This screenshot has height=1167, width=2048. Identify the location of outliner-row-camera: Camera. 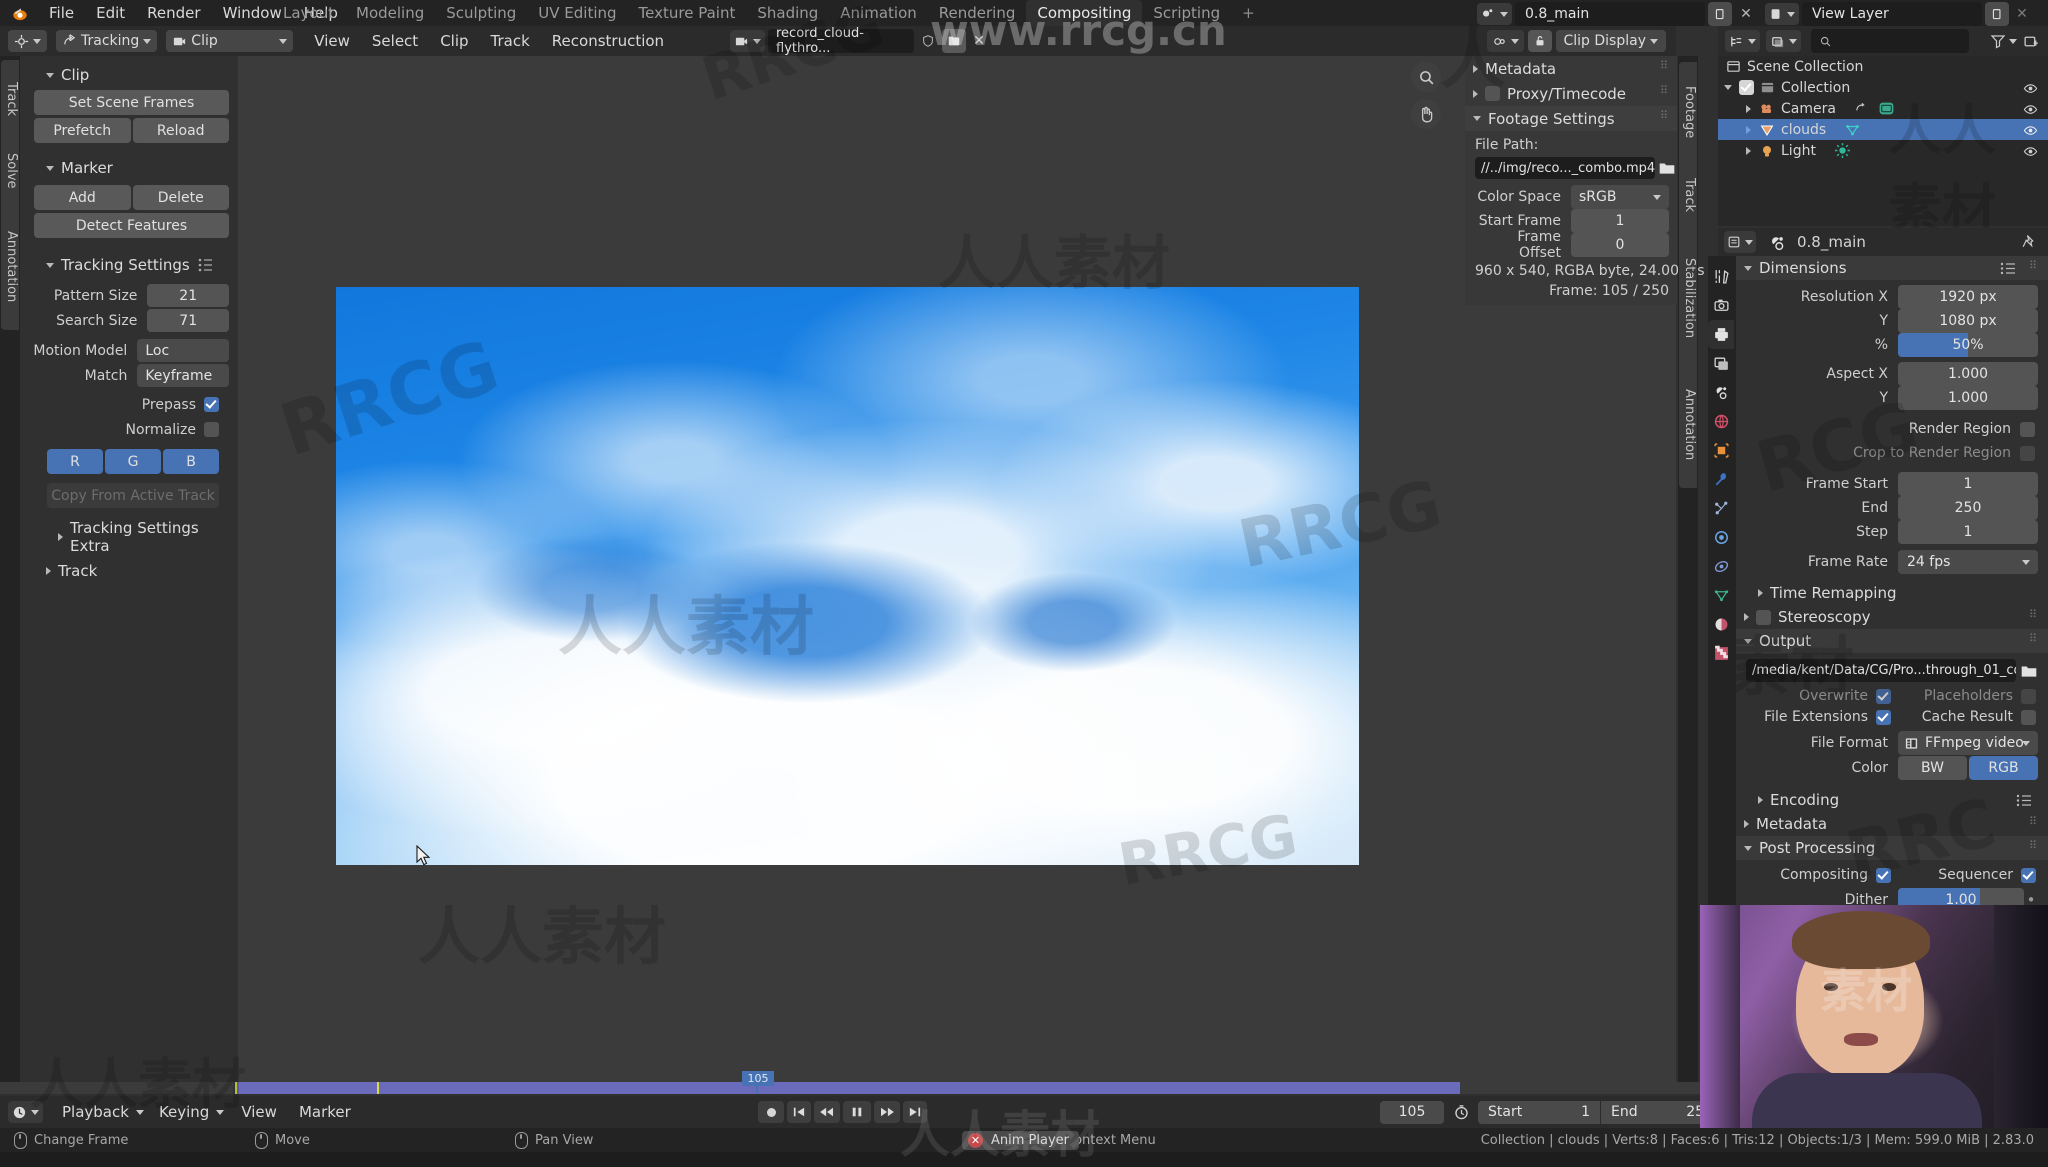
(1883, 108).